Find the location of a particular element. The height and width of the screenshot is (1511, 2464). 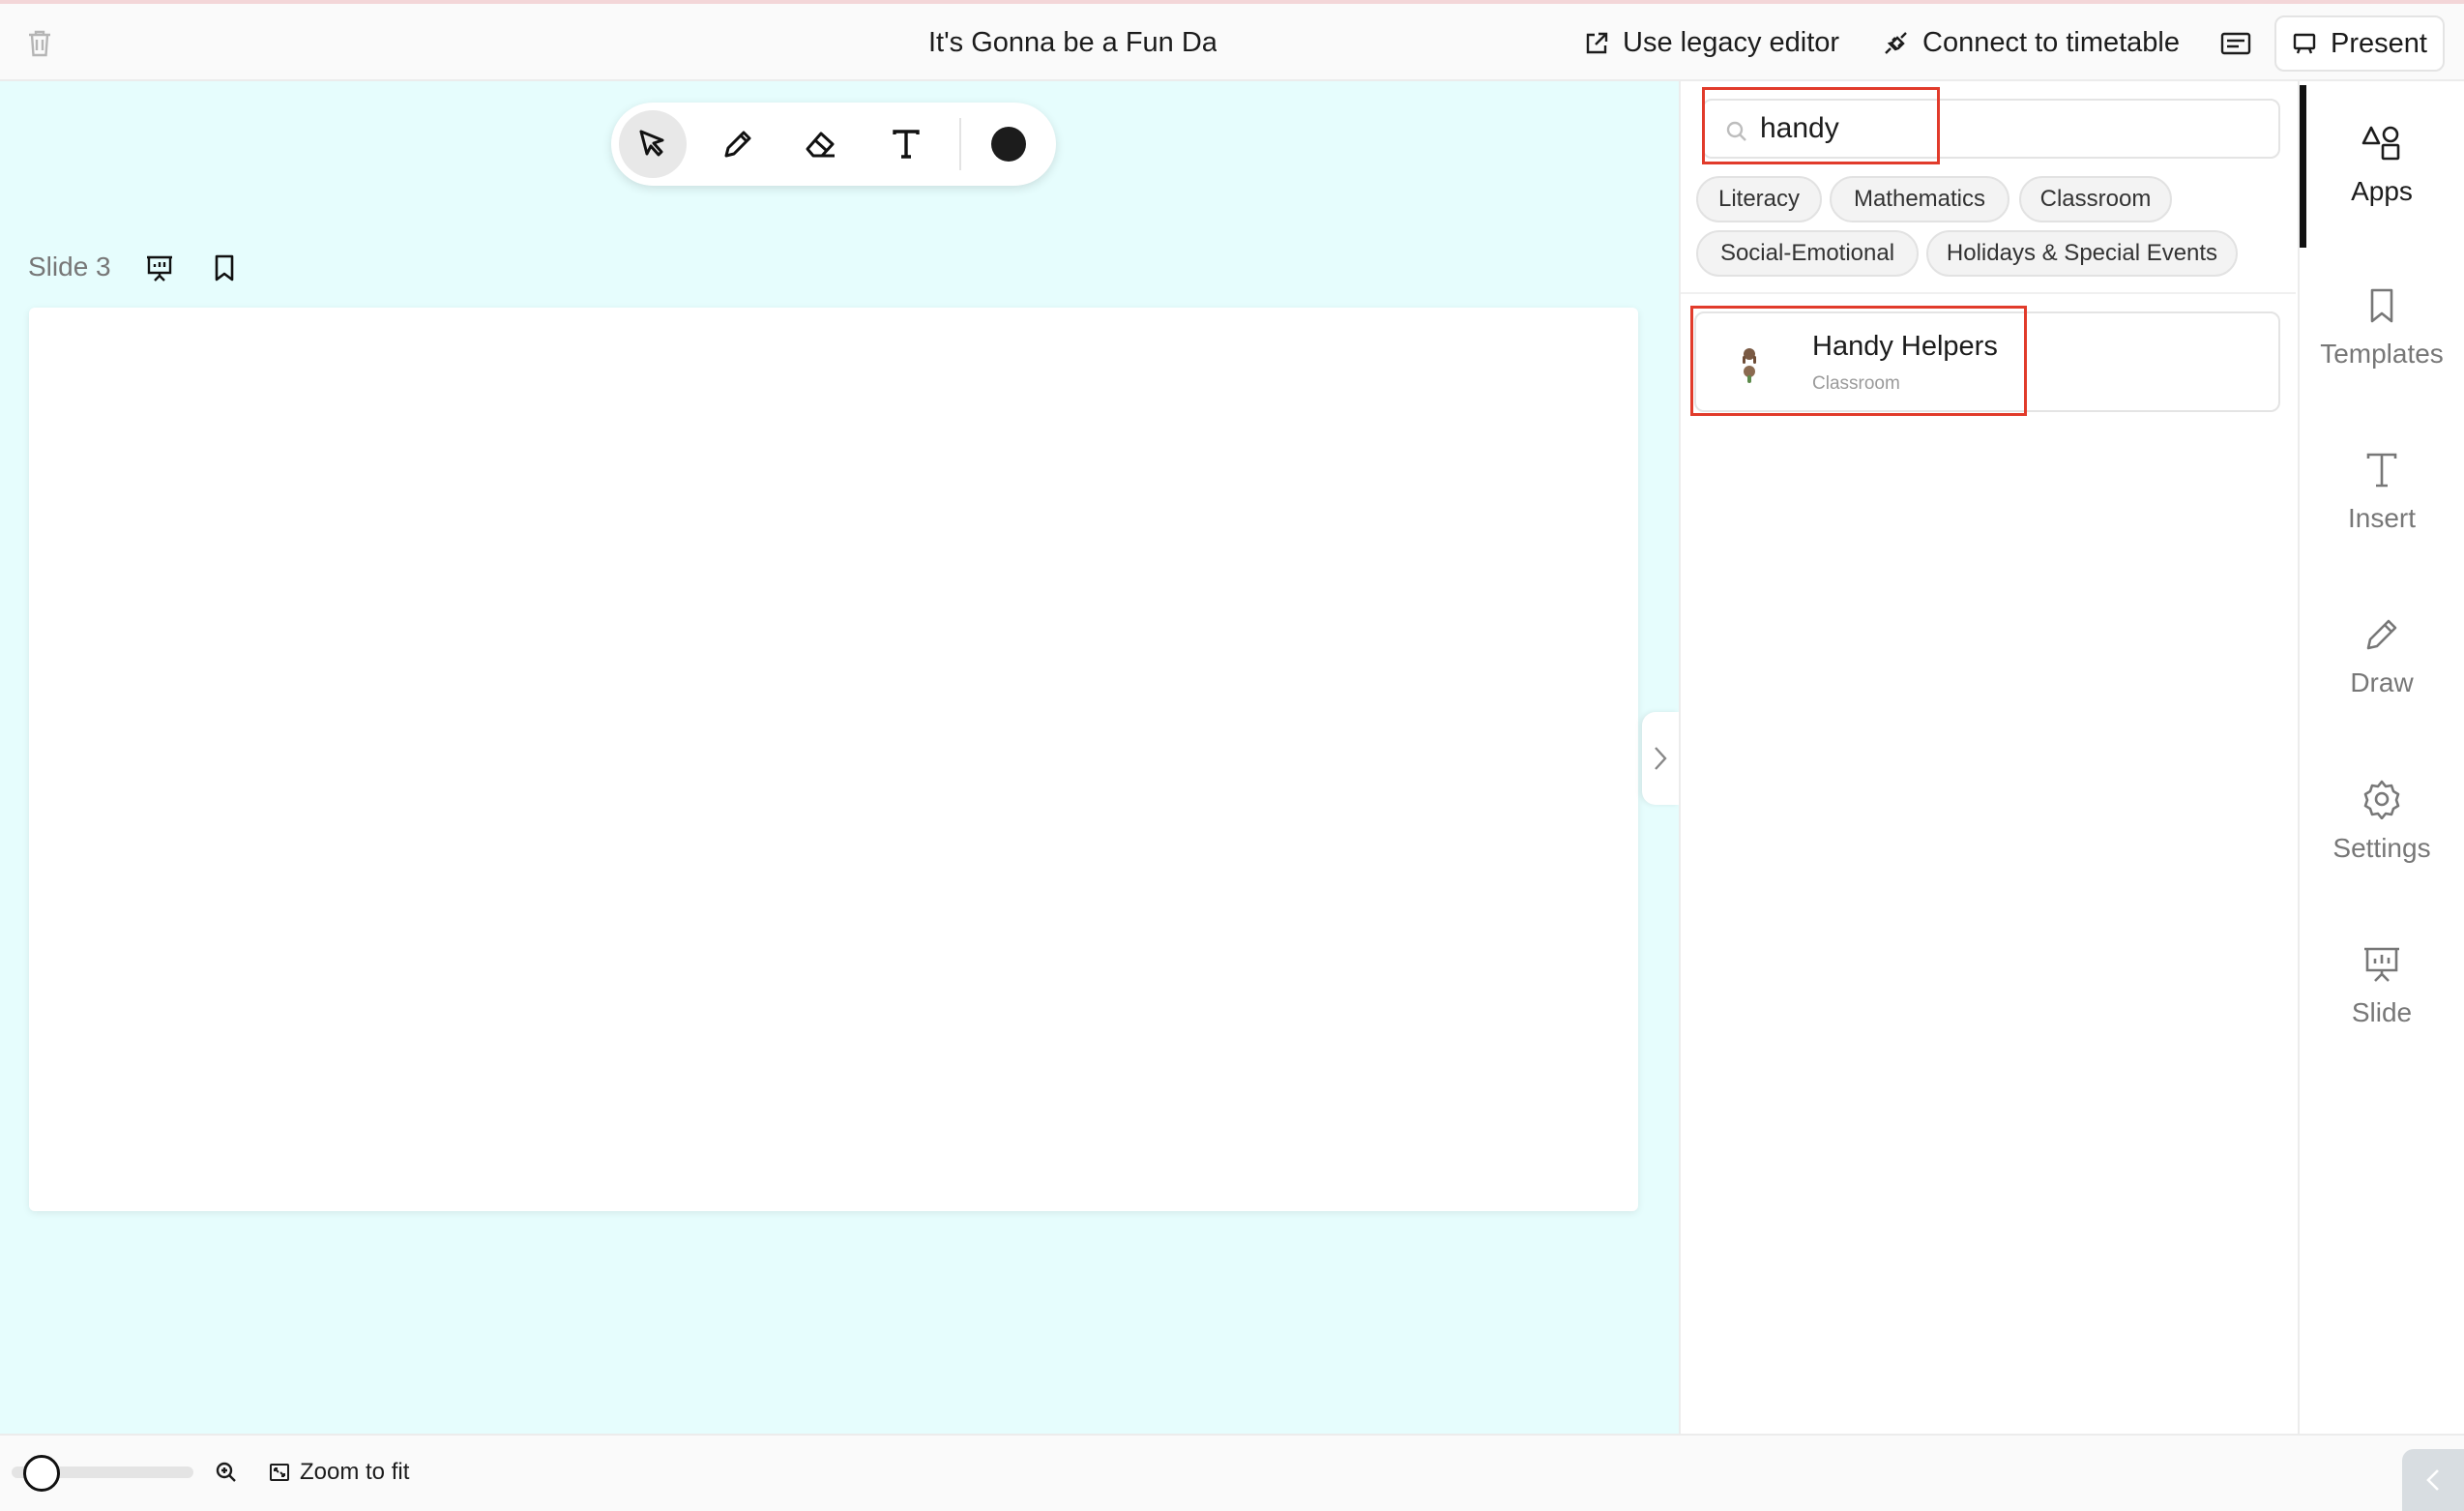

toolbar-divider is located at coordinates (960, 144).